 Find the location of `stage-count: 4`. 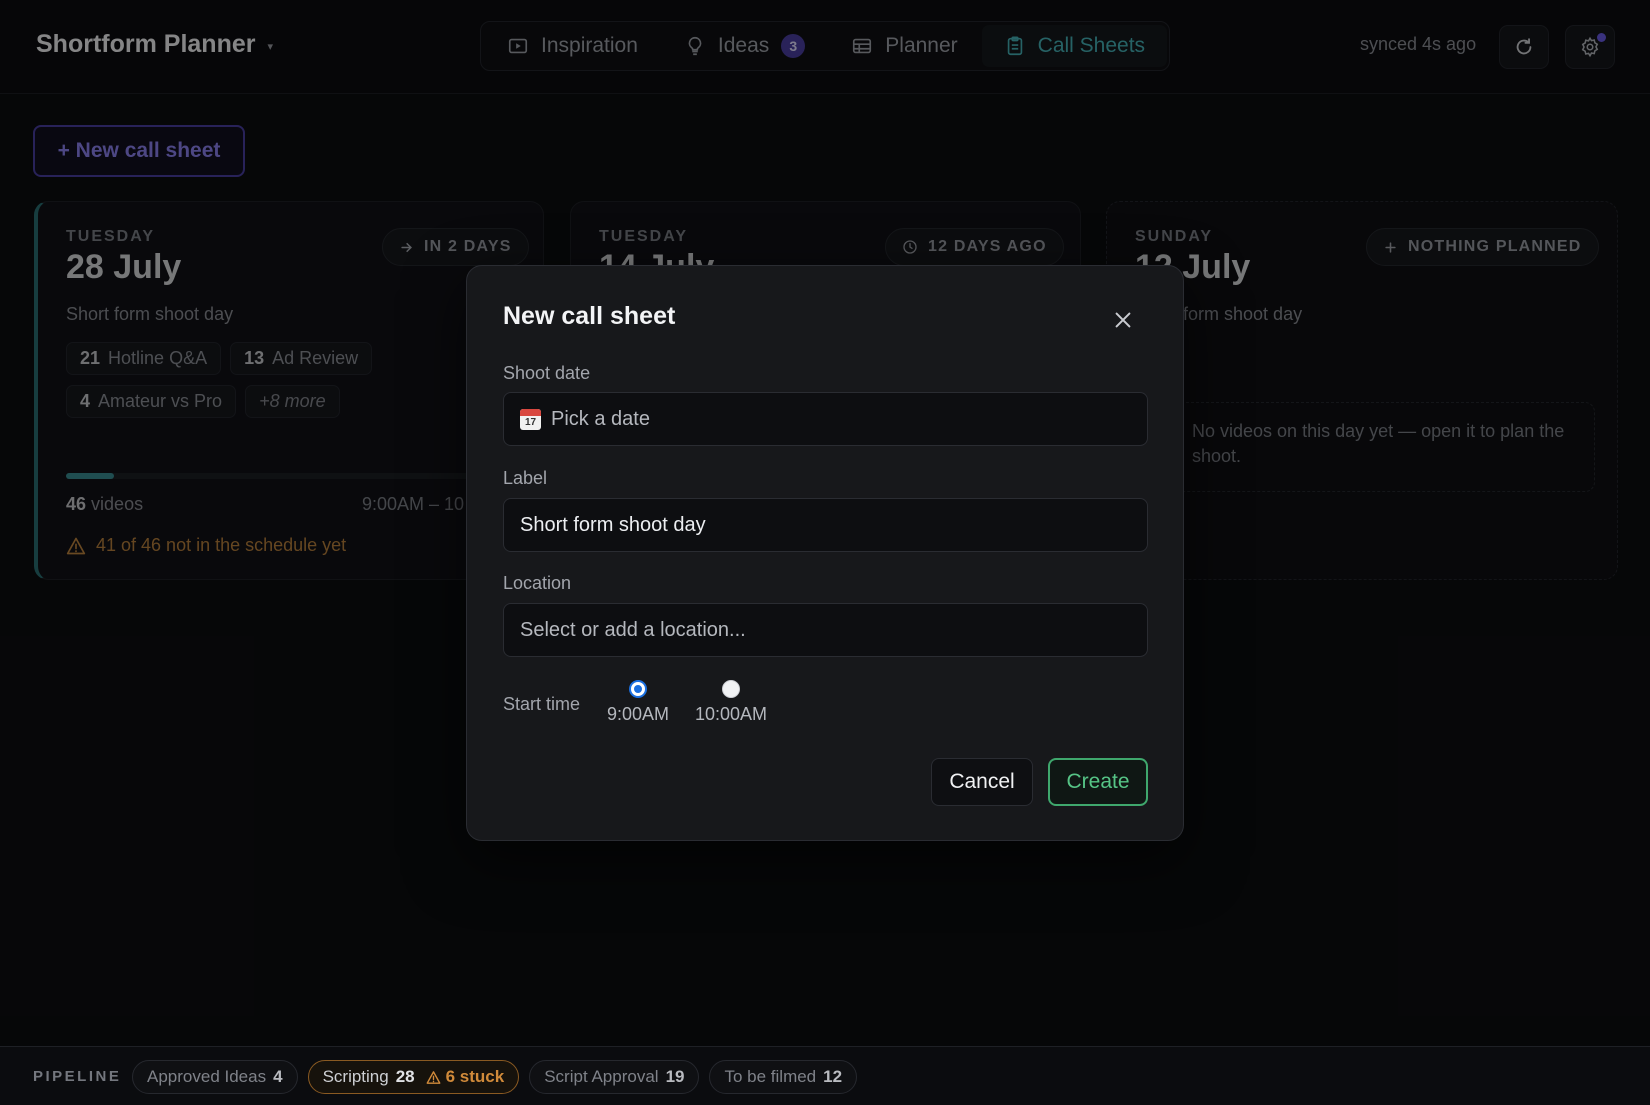

stage-count: 4 is located at coordinates (278, 1076).